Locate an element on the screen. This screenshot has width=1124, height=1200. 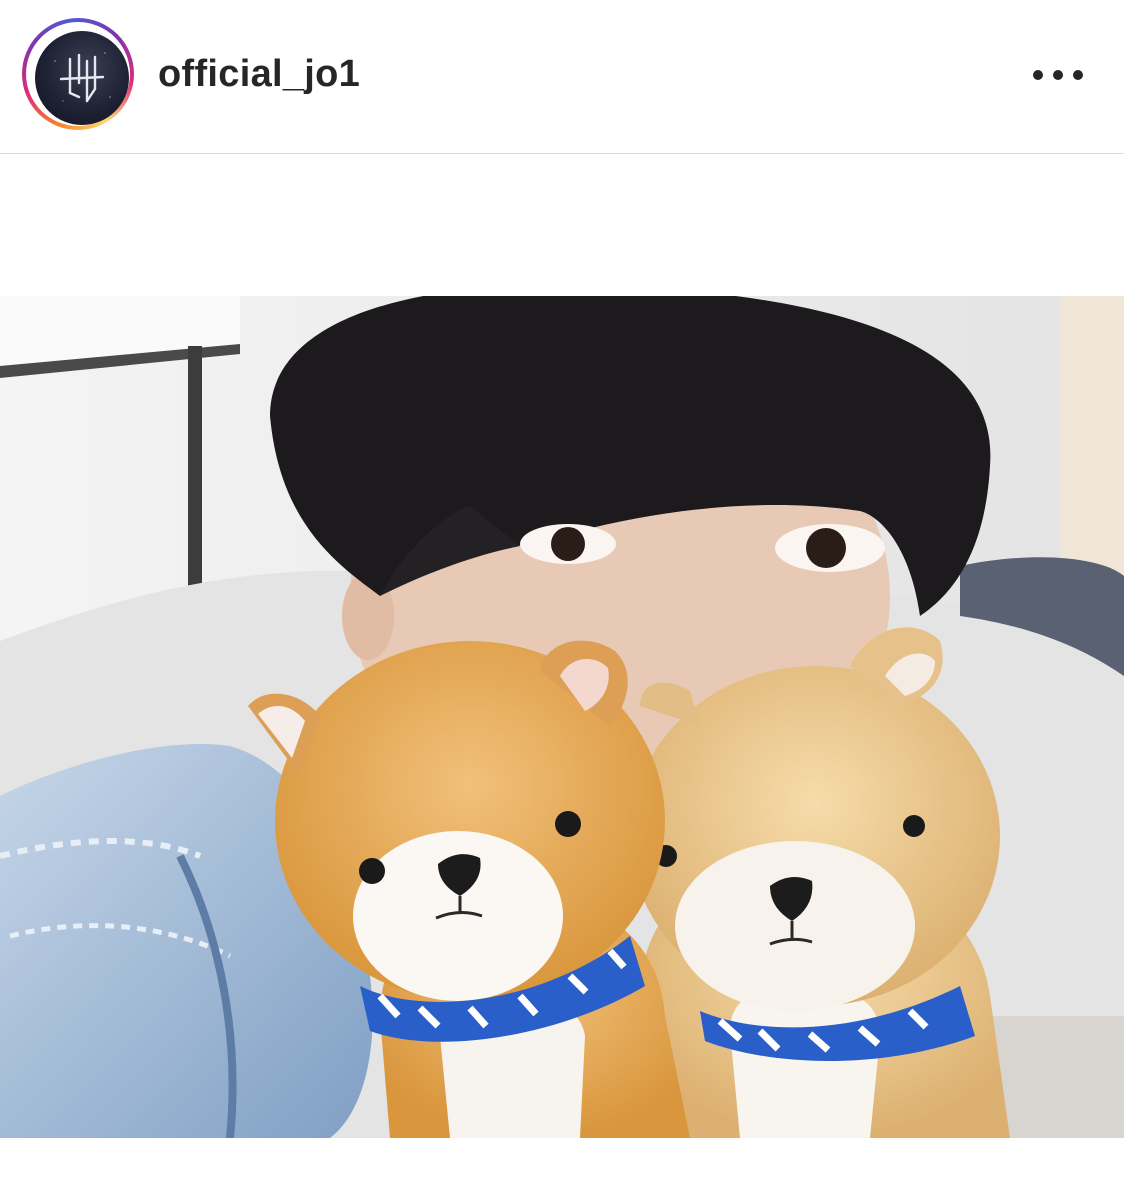
avatar is located at coordinates (82, 78).